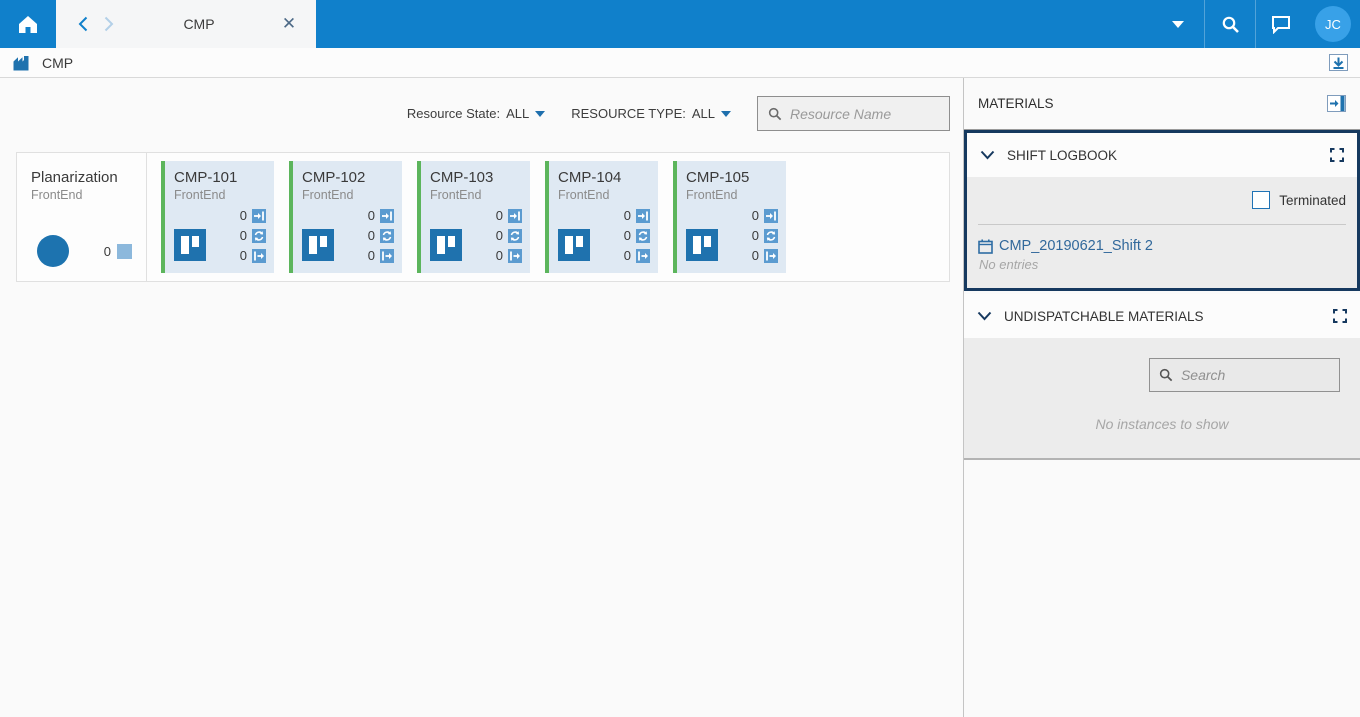 The width and height of the screenshot is (1360, 717). Describe the element at coordinates (1076, 246) in the screenshot. I see `logbook-entry-link: CMP_20190621_Shift 2` at that location.